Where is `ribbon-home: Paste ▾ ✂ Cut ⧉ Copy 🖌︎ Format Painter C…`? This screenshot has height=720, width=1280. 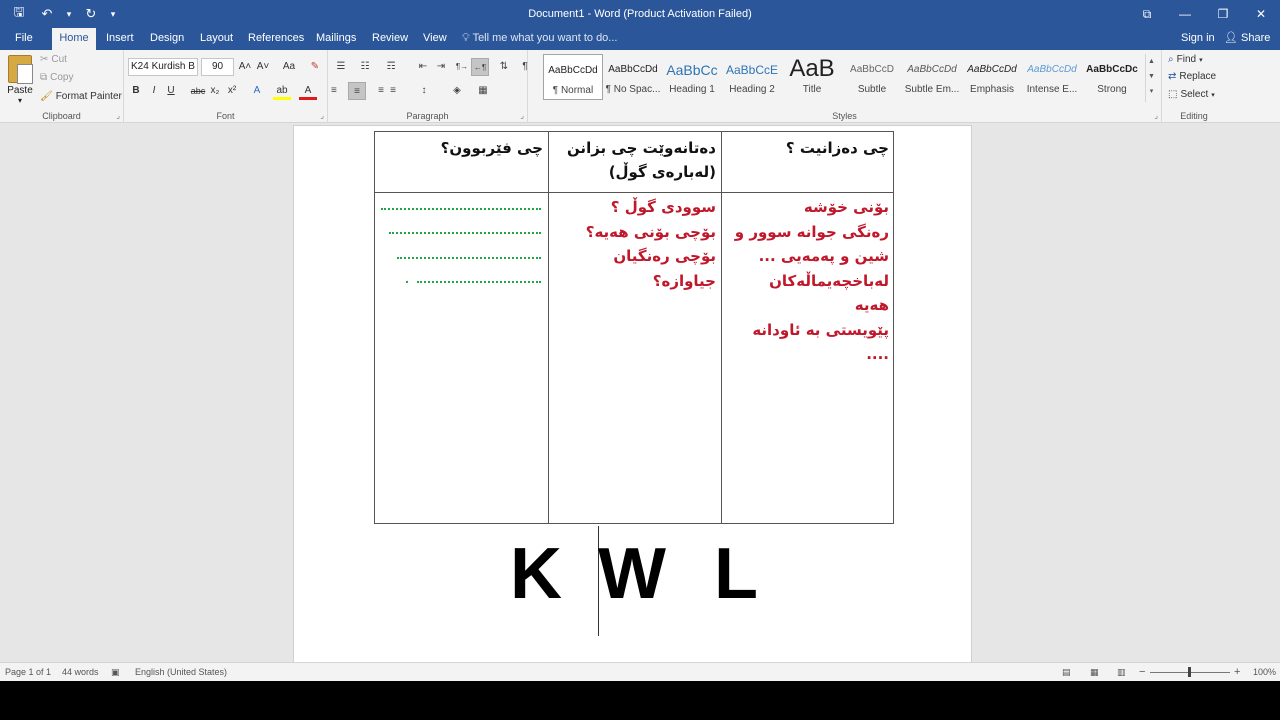
ribbon-home: Paste ▾ ✂ Cut ⧉ Copy 🖌︎ Format Painter C… is located at coordinates (640, 86).